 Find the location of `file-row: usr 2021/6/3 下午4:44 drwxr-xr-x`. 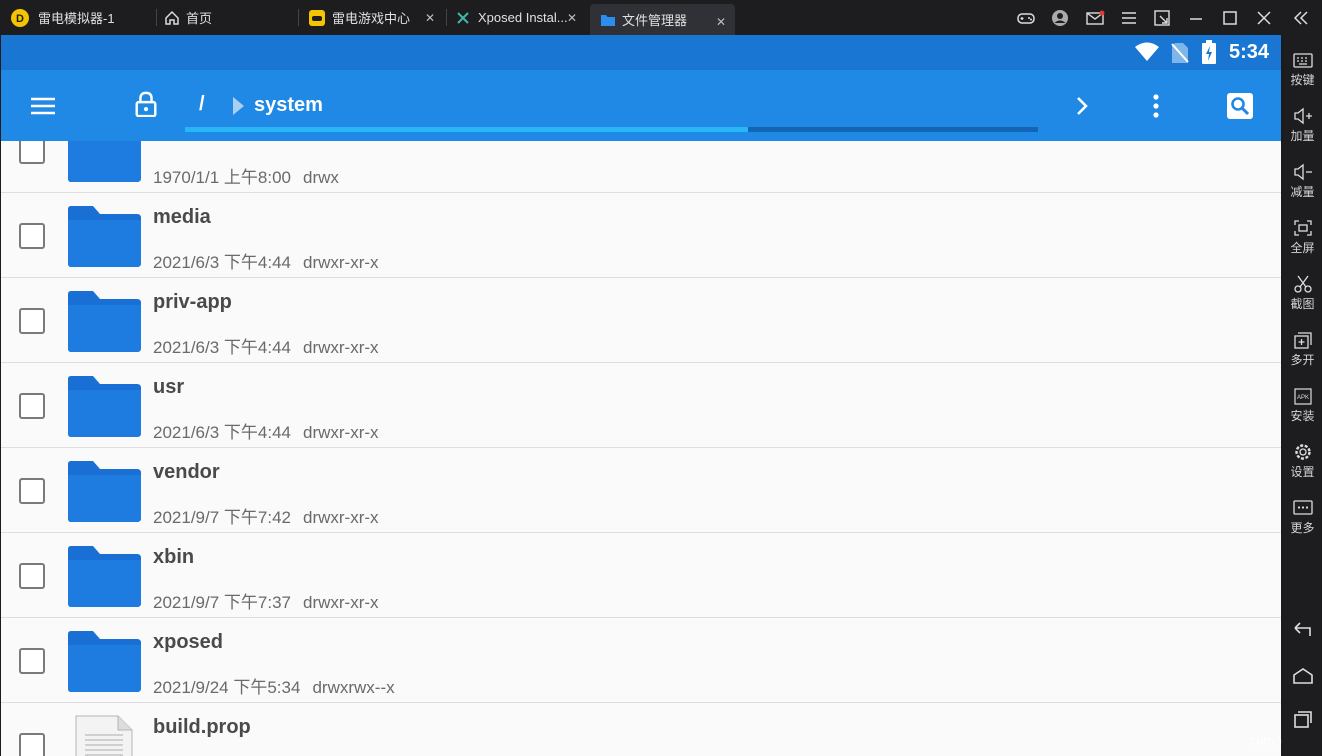

file-row: usr 2021/6/3 下午4:44 drwxr-xr-x is located at coordinates (641, 405).